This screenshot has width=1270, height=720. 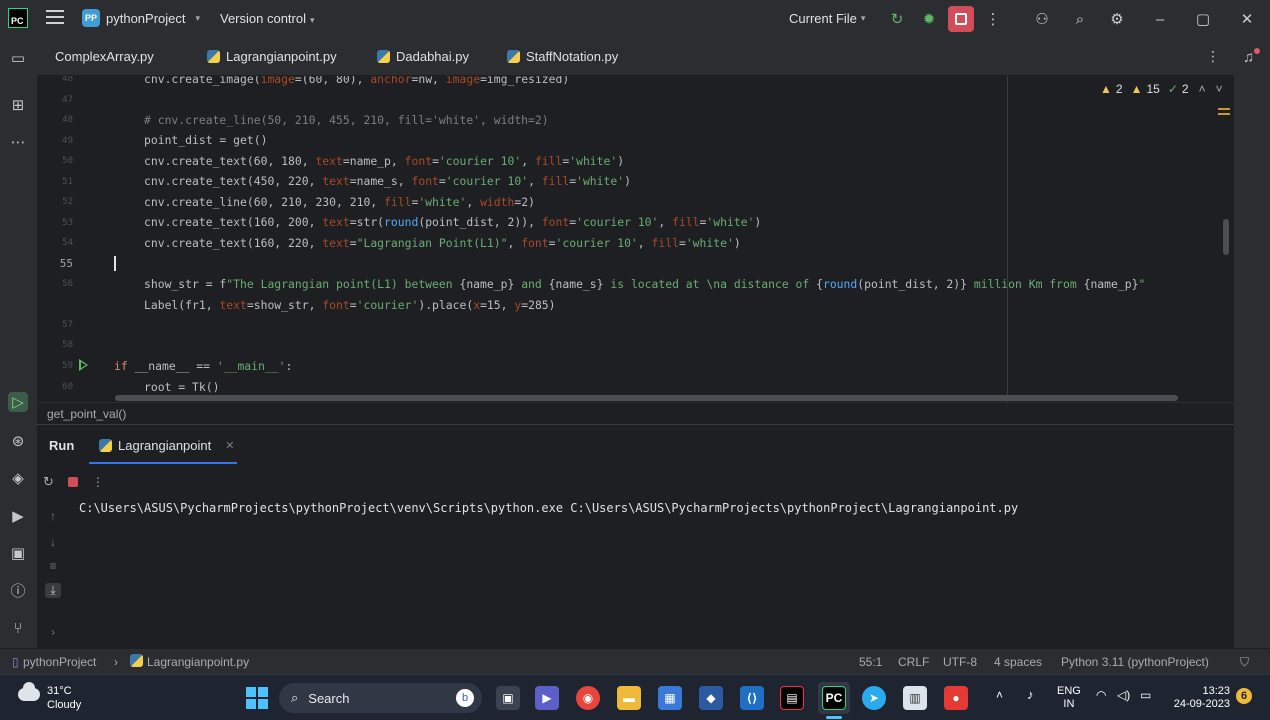 What do you see at coordinates (1244, 662) in the screenshot?
I see `lock-icon: ⛉` at bounding box center [1244, 662].